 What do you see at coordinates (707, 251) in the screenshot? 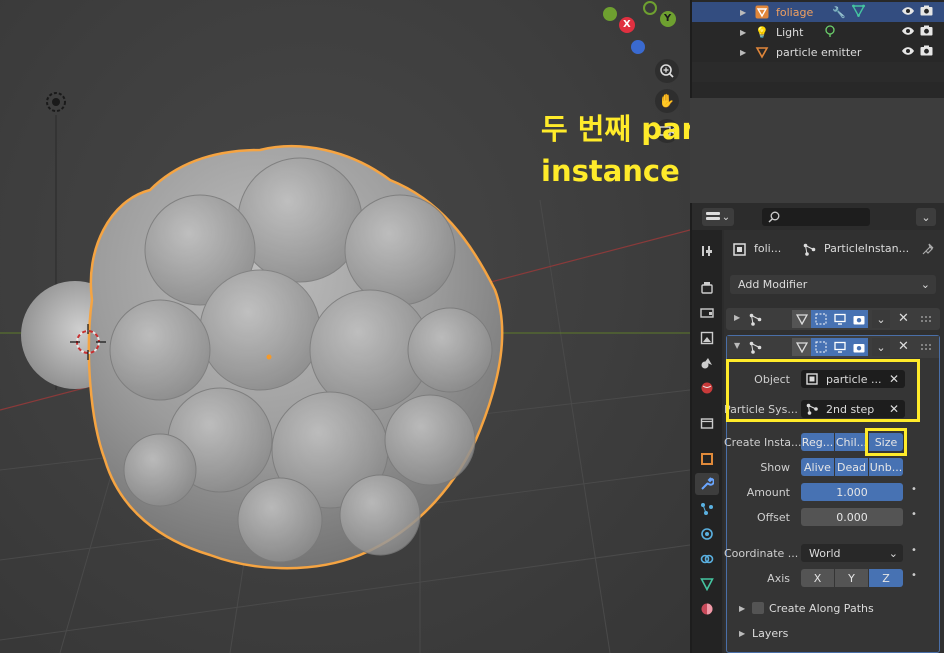
I see `tab-tool` at bounding box center [707, 251].